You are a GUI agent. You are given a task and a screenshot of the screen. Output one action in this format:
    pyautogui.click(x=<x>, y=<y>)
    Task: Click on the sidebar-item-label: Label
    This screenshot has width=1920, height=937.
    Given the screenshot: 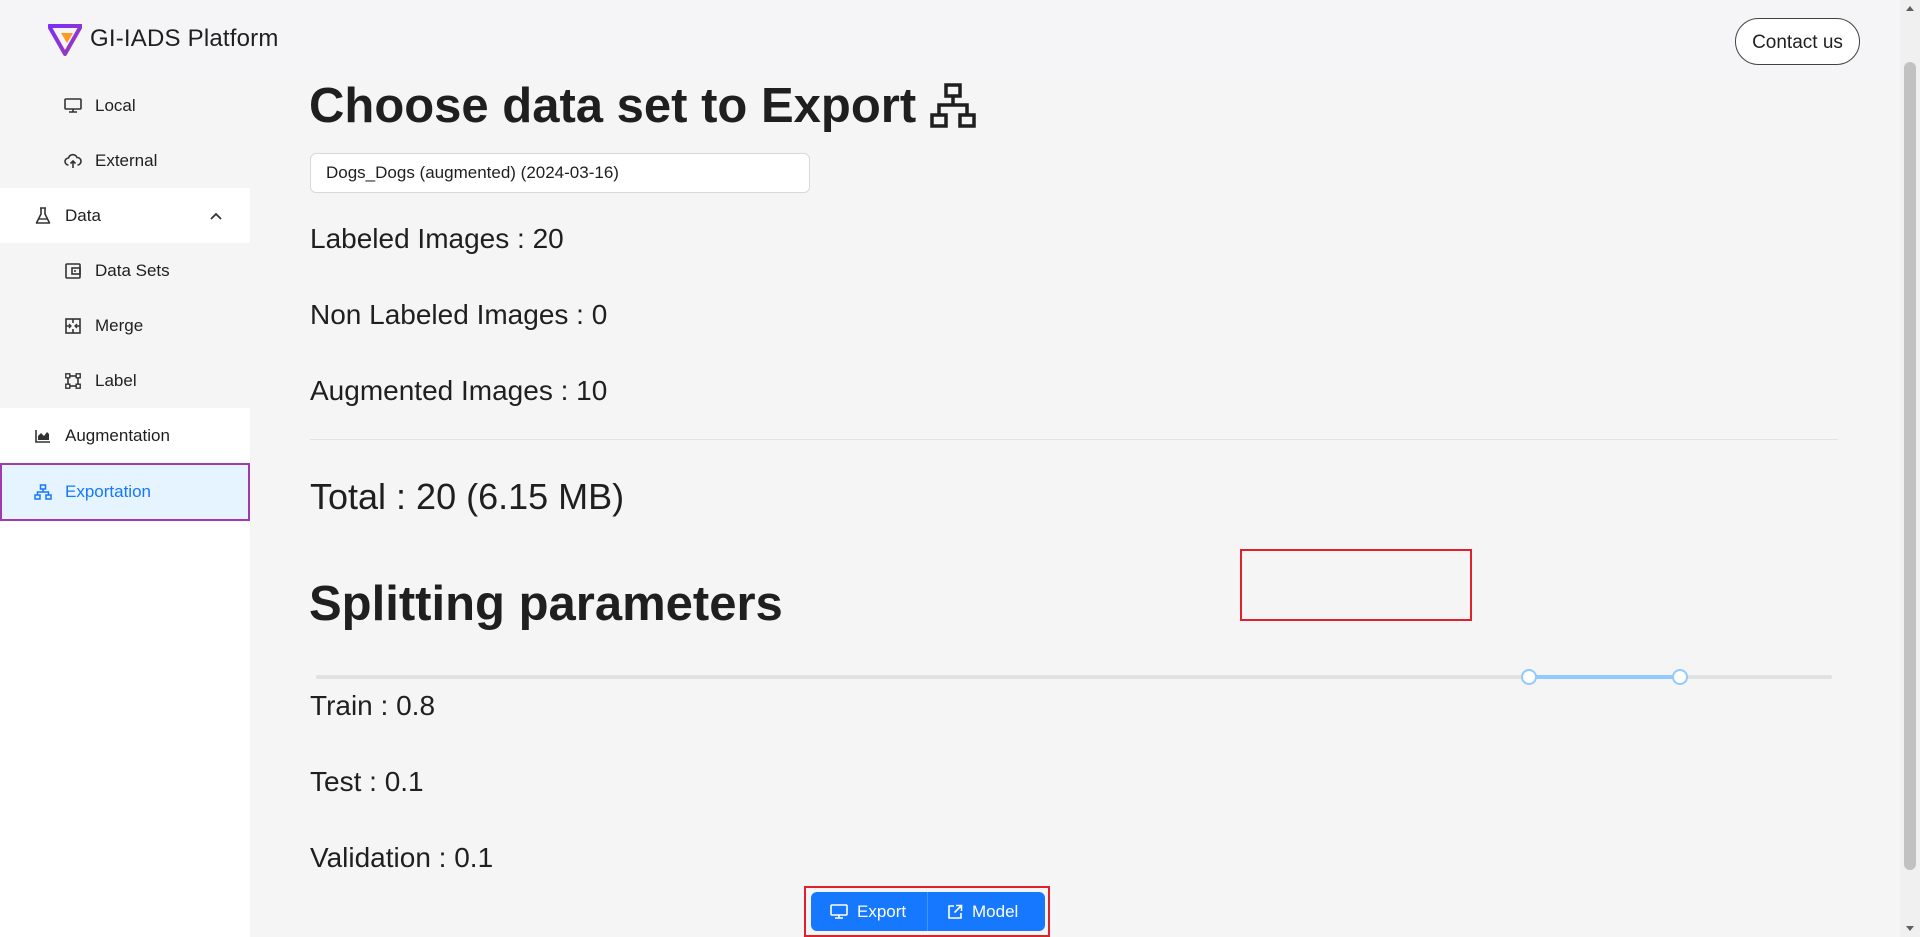 What is the action you would take?
    pyautogui.click(x=116, y=380)
    